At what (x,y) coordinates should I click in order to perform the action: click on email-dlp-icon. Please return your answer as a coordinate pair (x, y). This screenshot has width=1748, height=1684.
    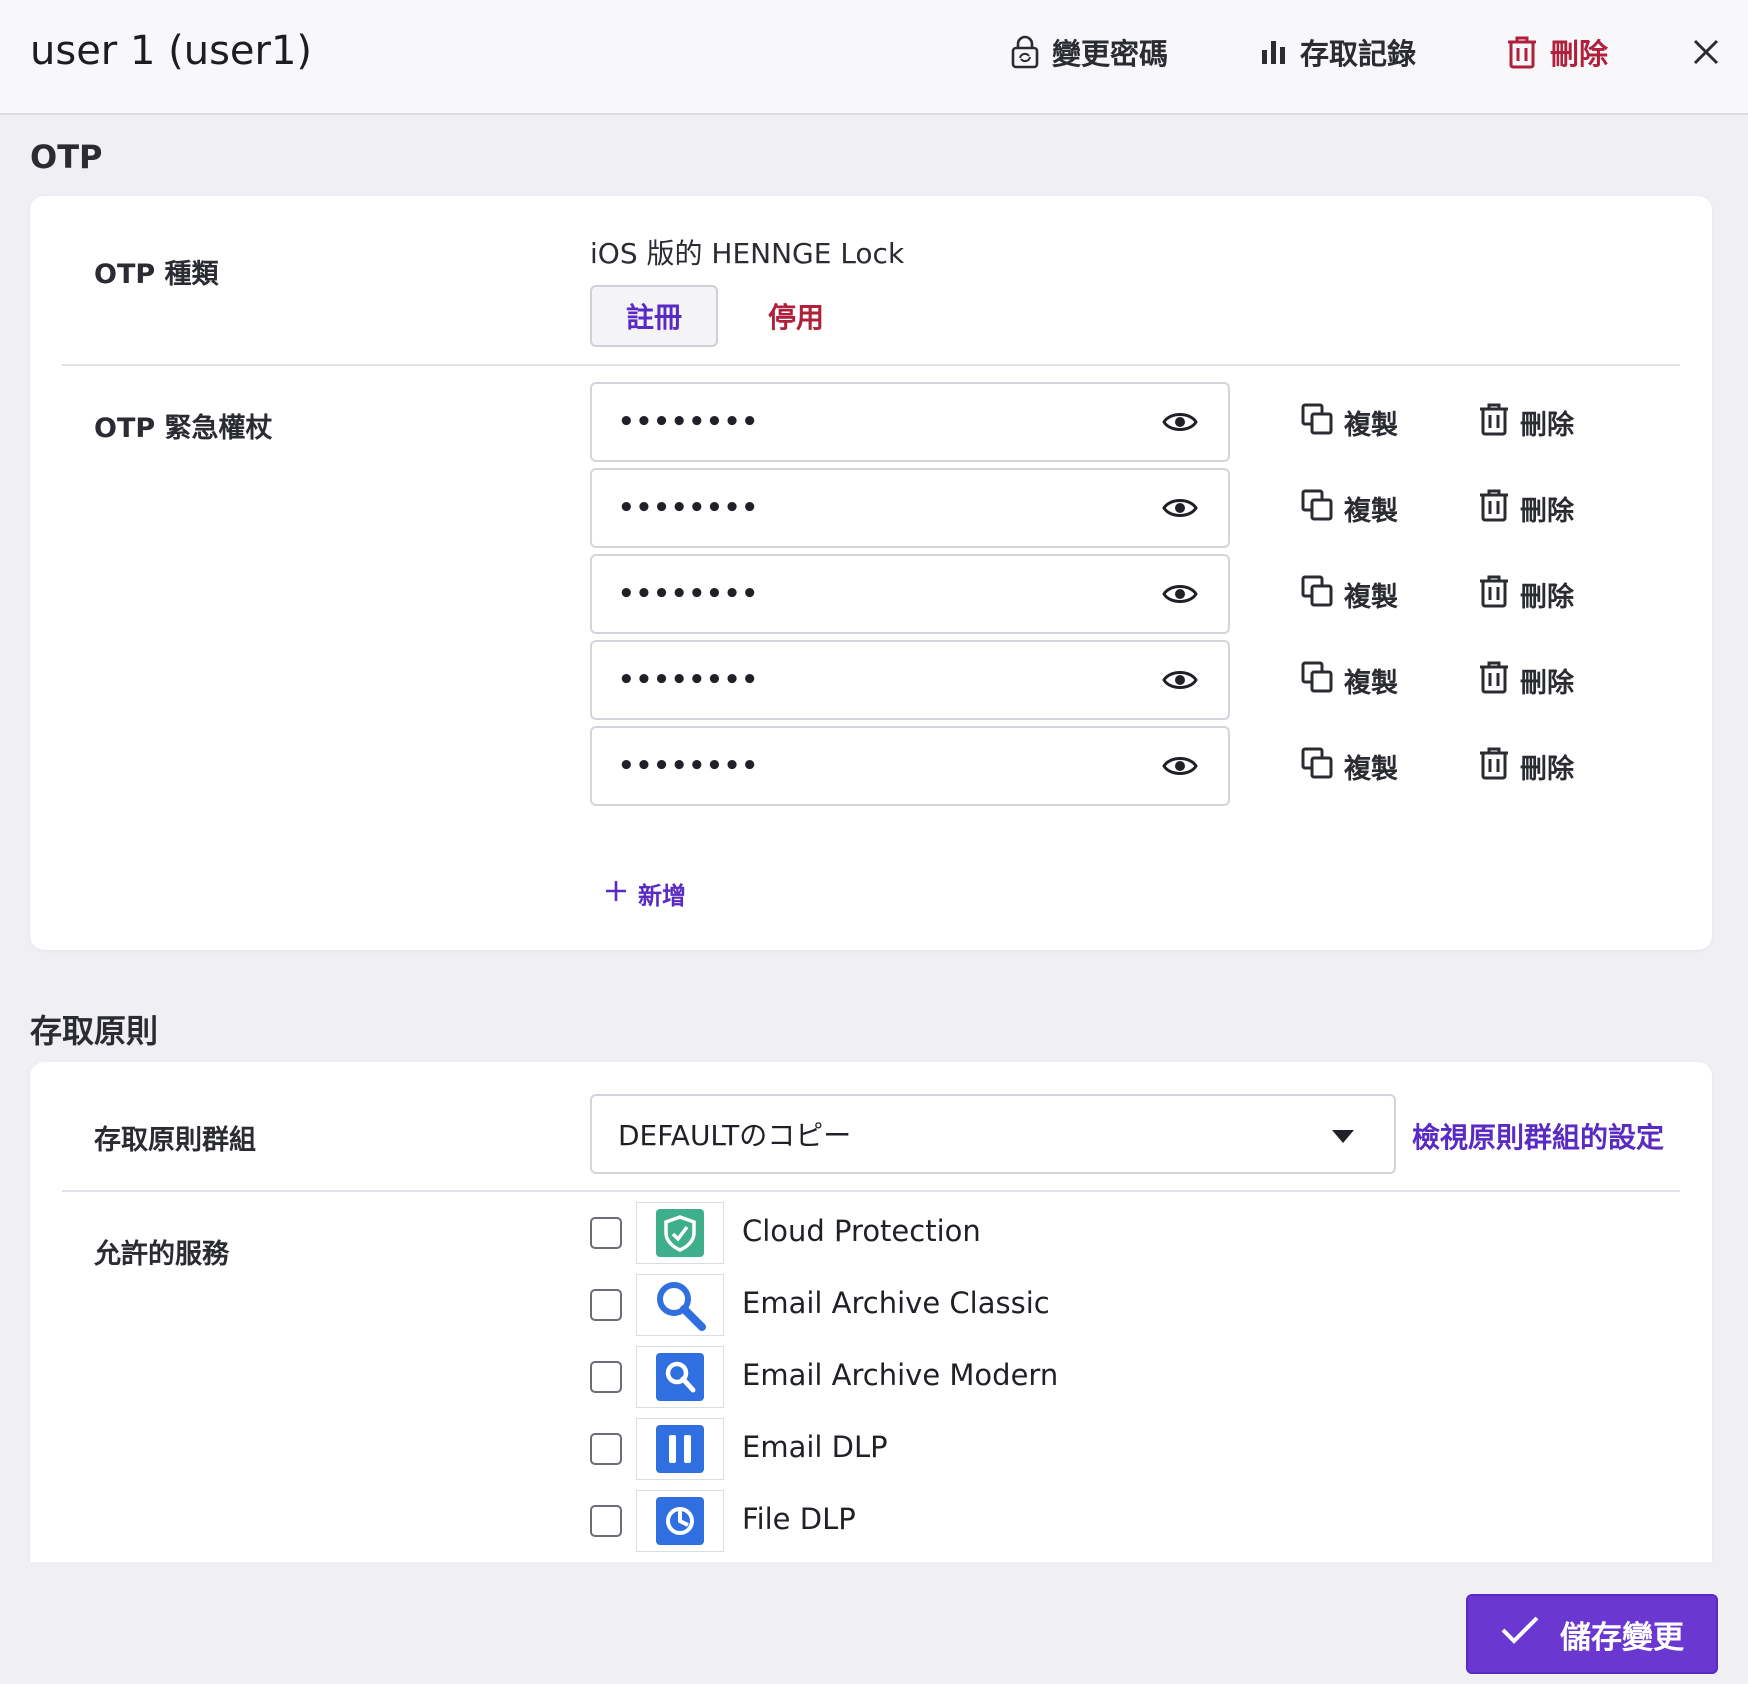
    Looking at the image, I should click on (680, 1449).